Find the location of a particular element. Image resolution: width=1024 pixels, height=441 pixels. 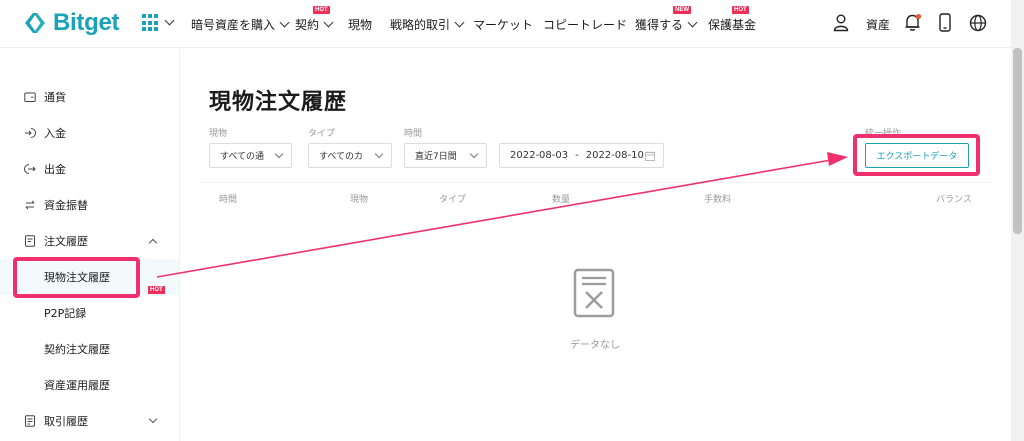

nav-protection-fund: HOT 保護基金 is located at coordinates (732, 19).